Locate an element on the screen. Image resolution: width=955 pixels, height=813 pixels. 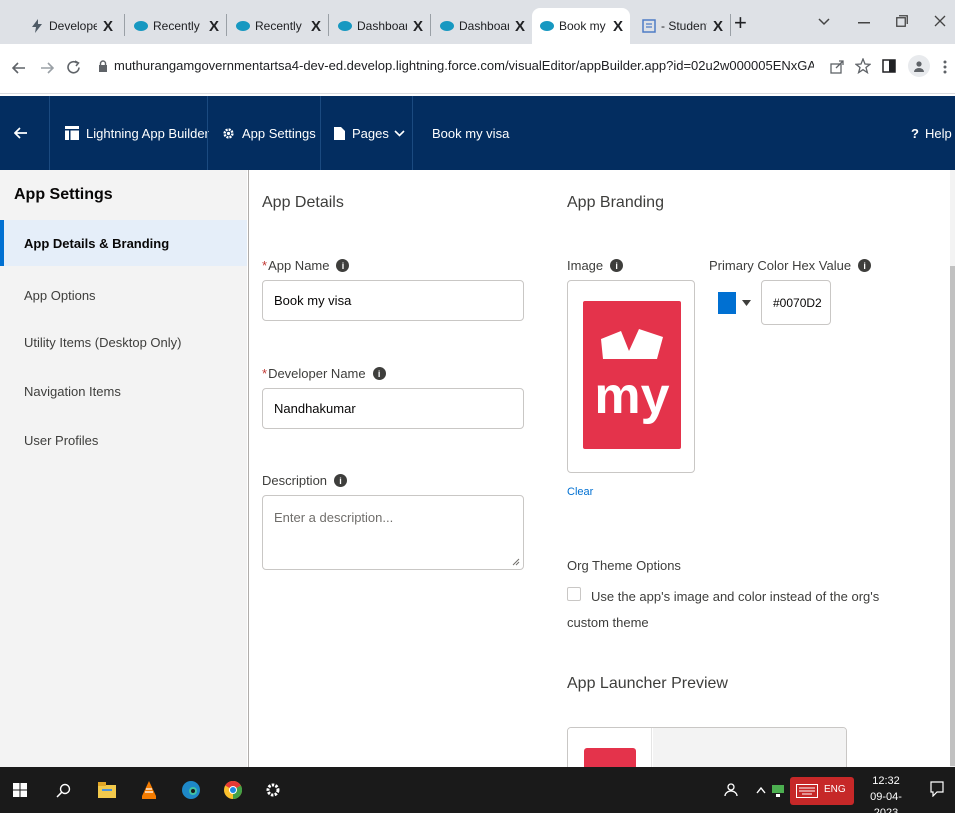
app-settings-button: App Settings is located at coordinates (269, 133).